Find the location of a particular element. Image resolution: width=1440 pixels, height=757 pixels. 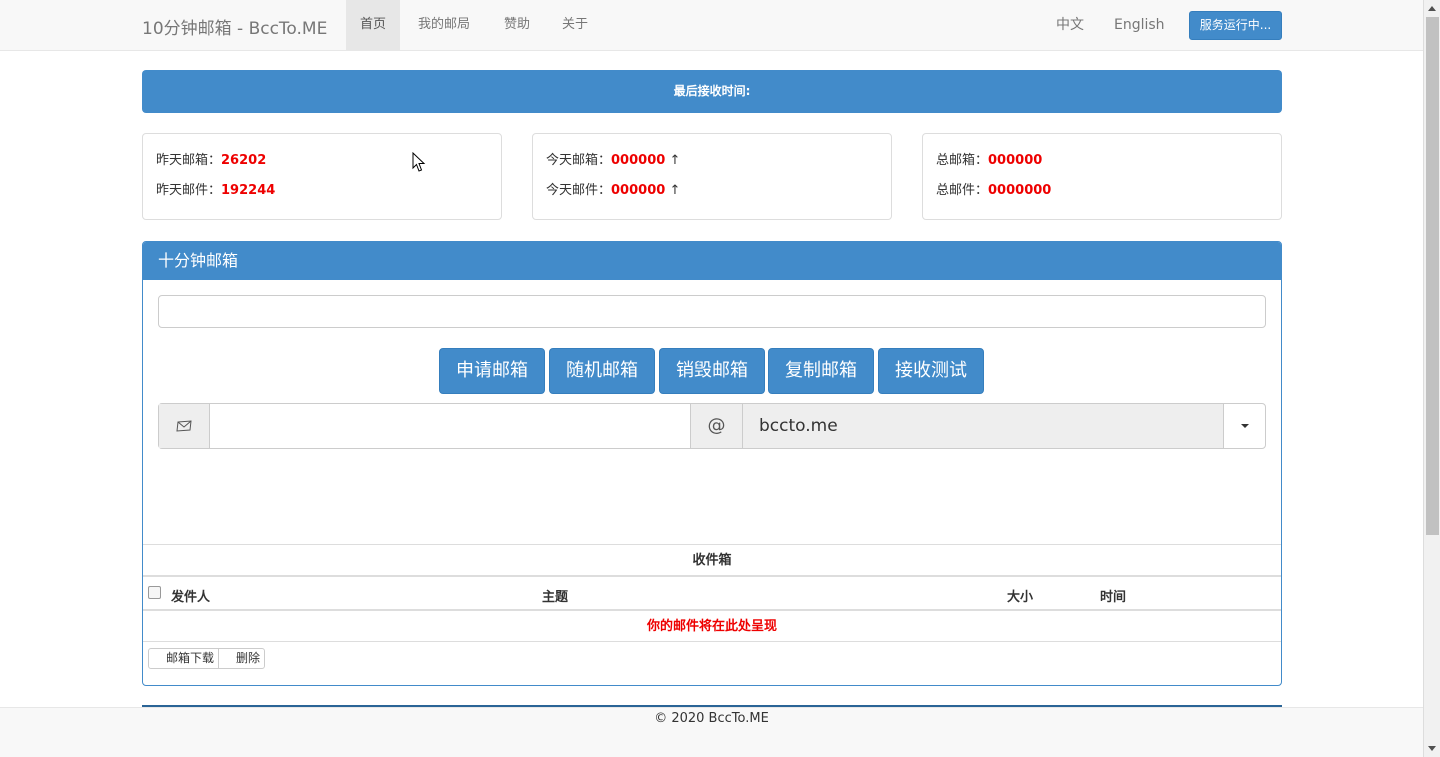

stat-yesterday-mailbox: 昨天邮箱：26202 is located at coordinates (211, 158).